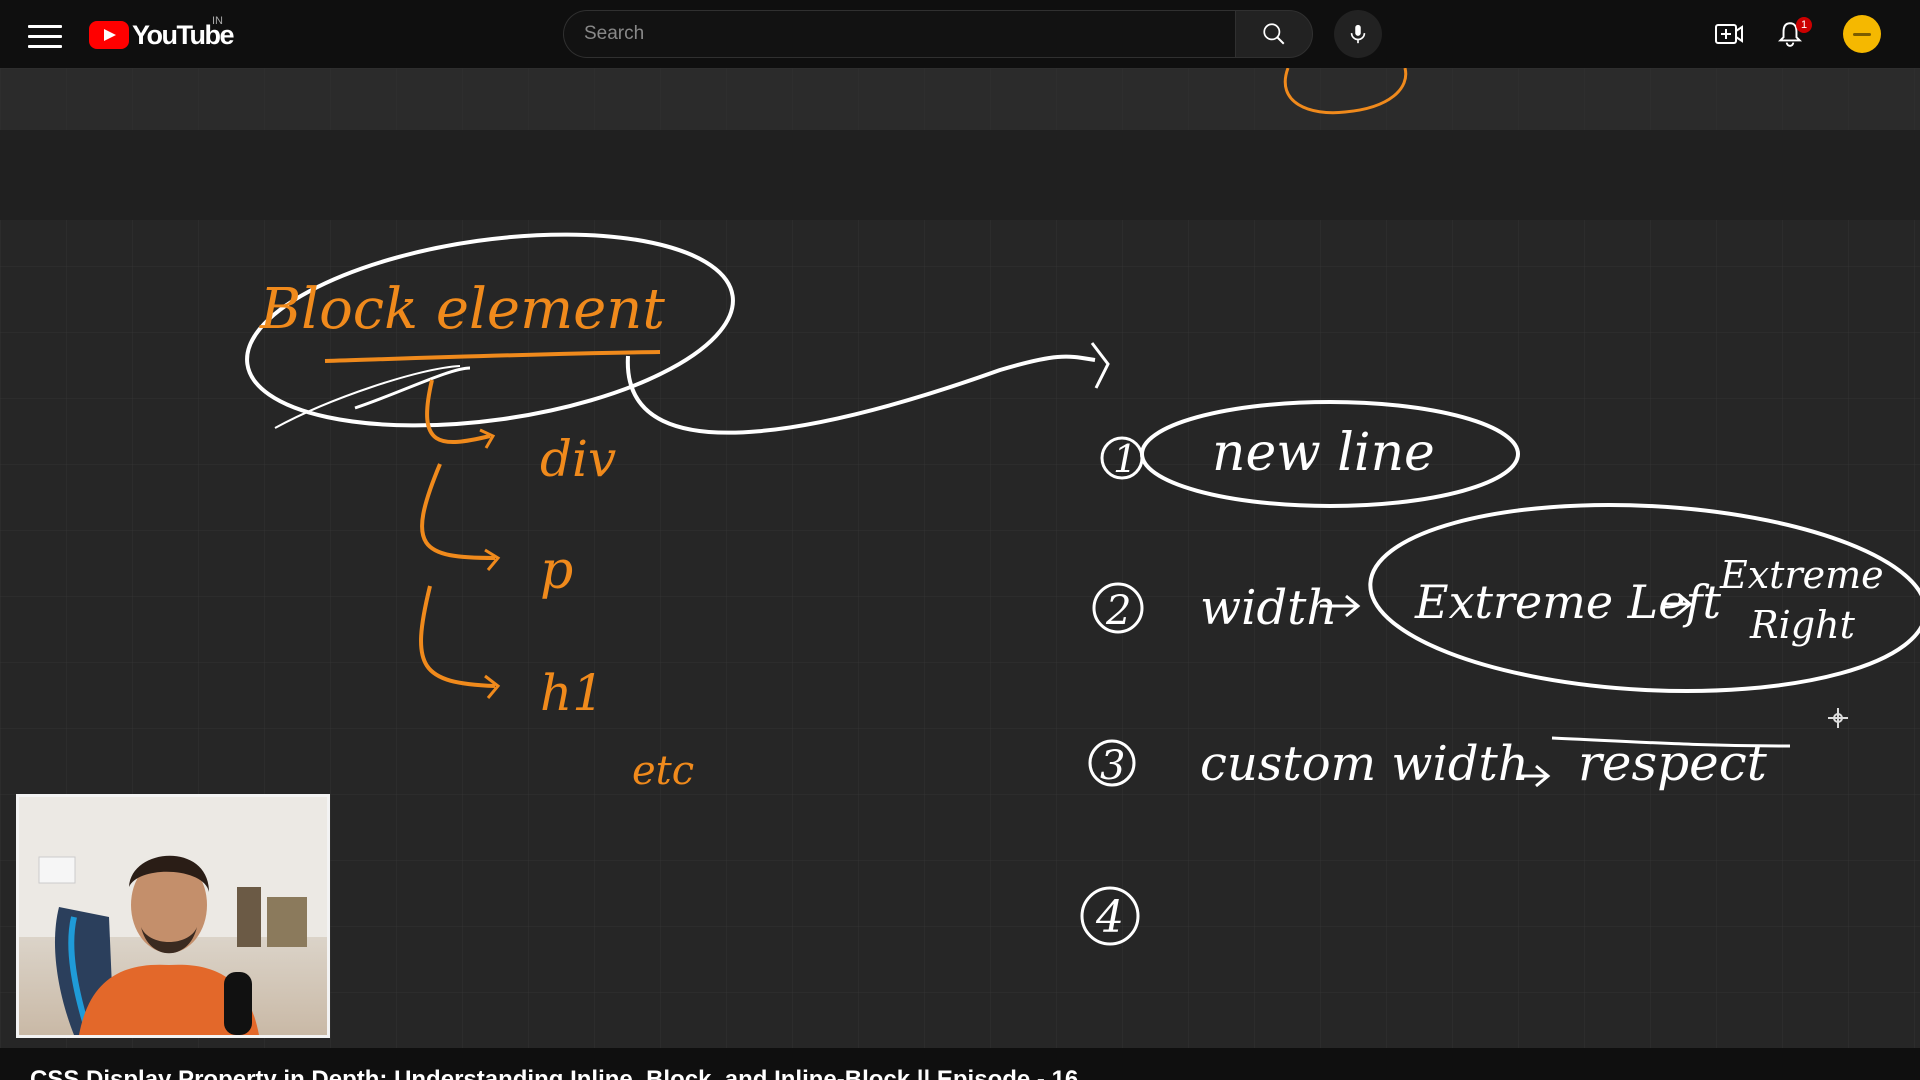 Image resolution: width=1920 pixels, height=1080 pixels. What do you see at coordinates (663, 771) in the screenshot?
I see `example-etc: etc` at bounding box center [663, 771].